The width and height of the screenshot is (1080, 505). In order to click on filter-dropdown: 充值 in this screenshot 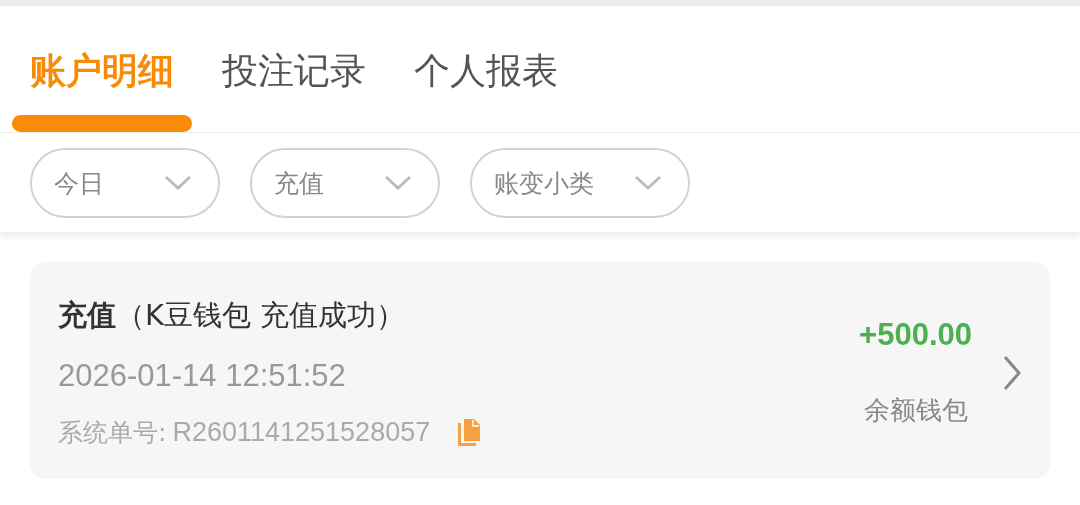, I will do `click(345, 183)`.